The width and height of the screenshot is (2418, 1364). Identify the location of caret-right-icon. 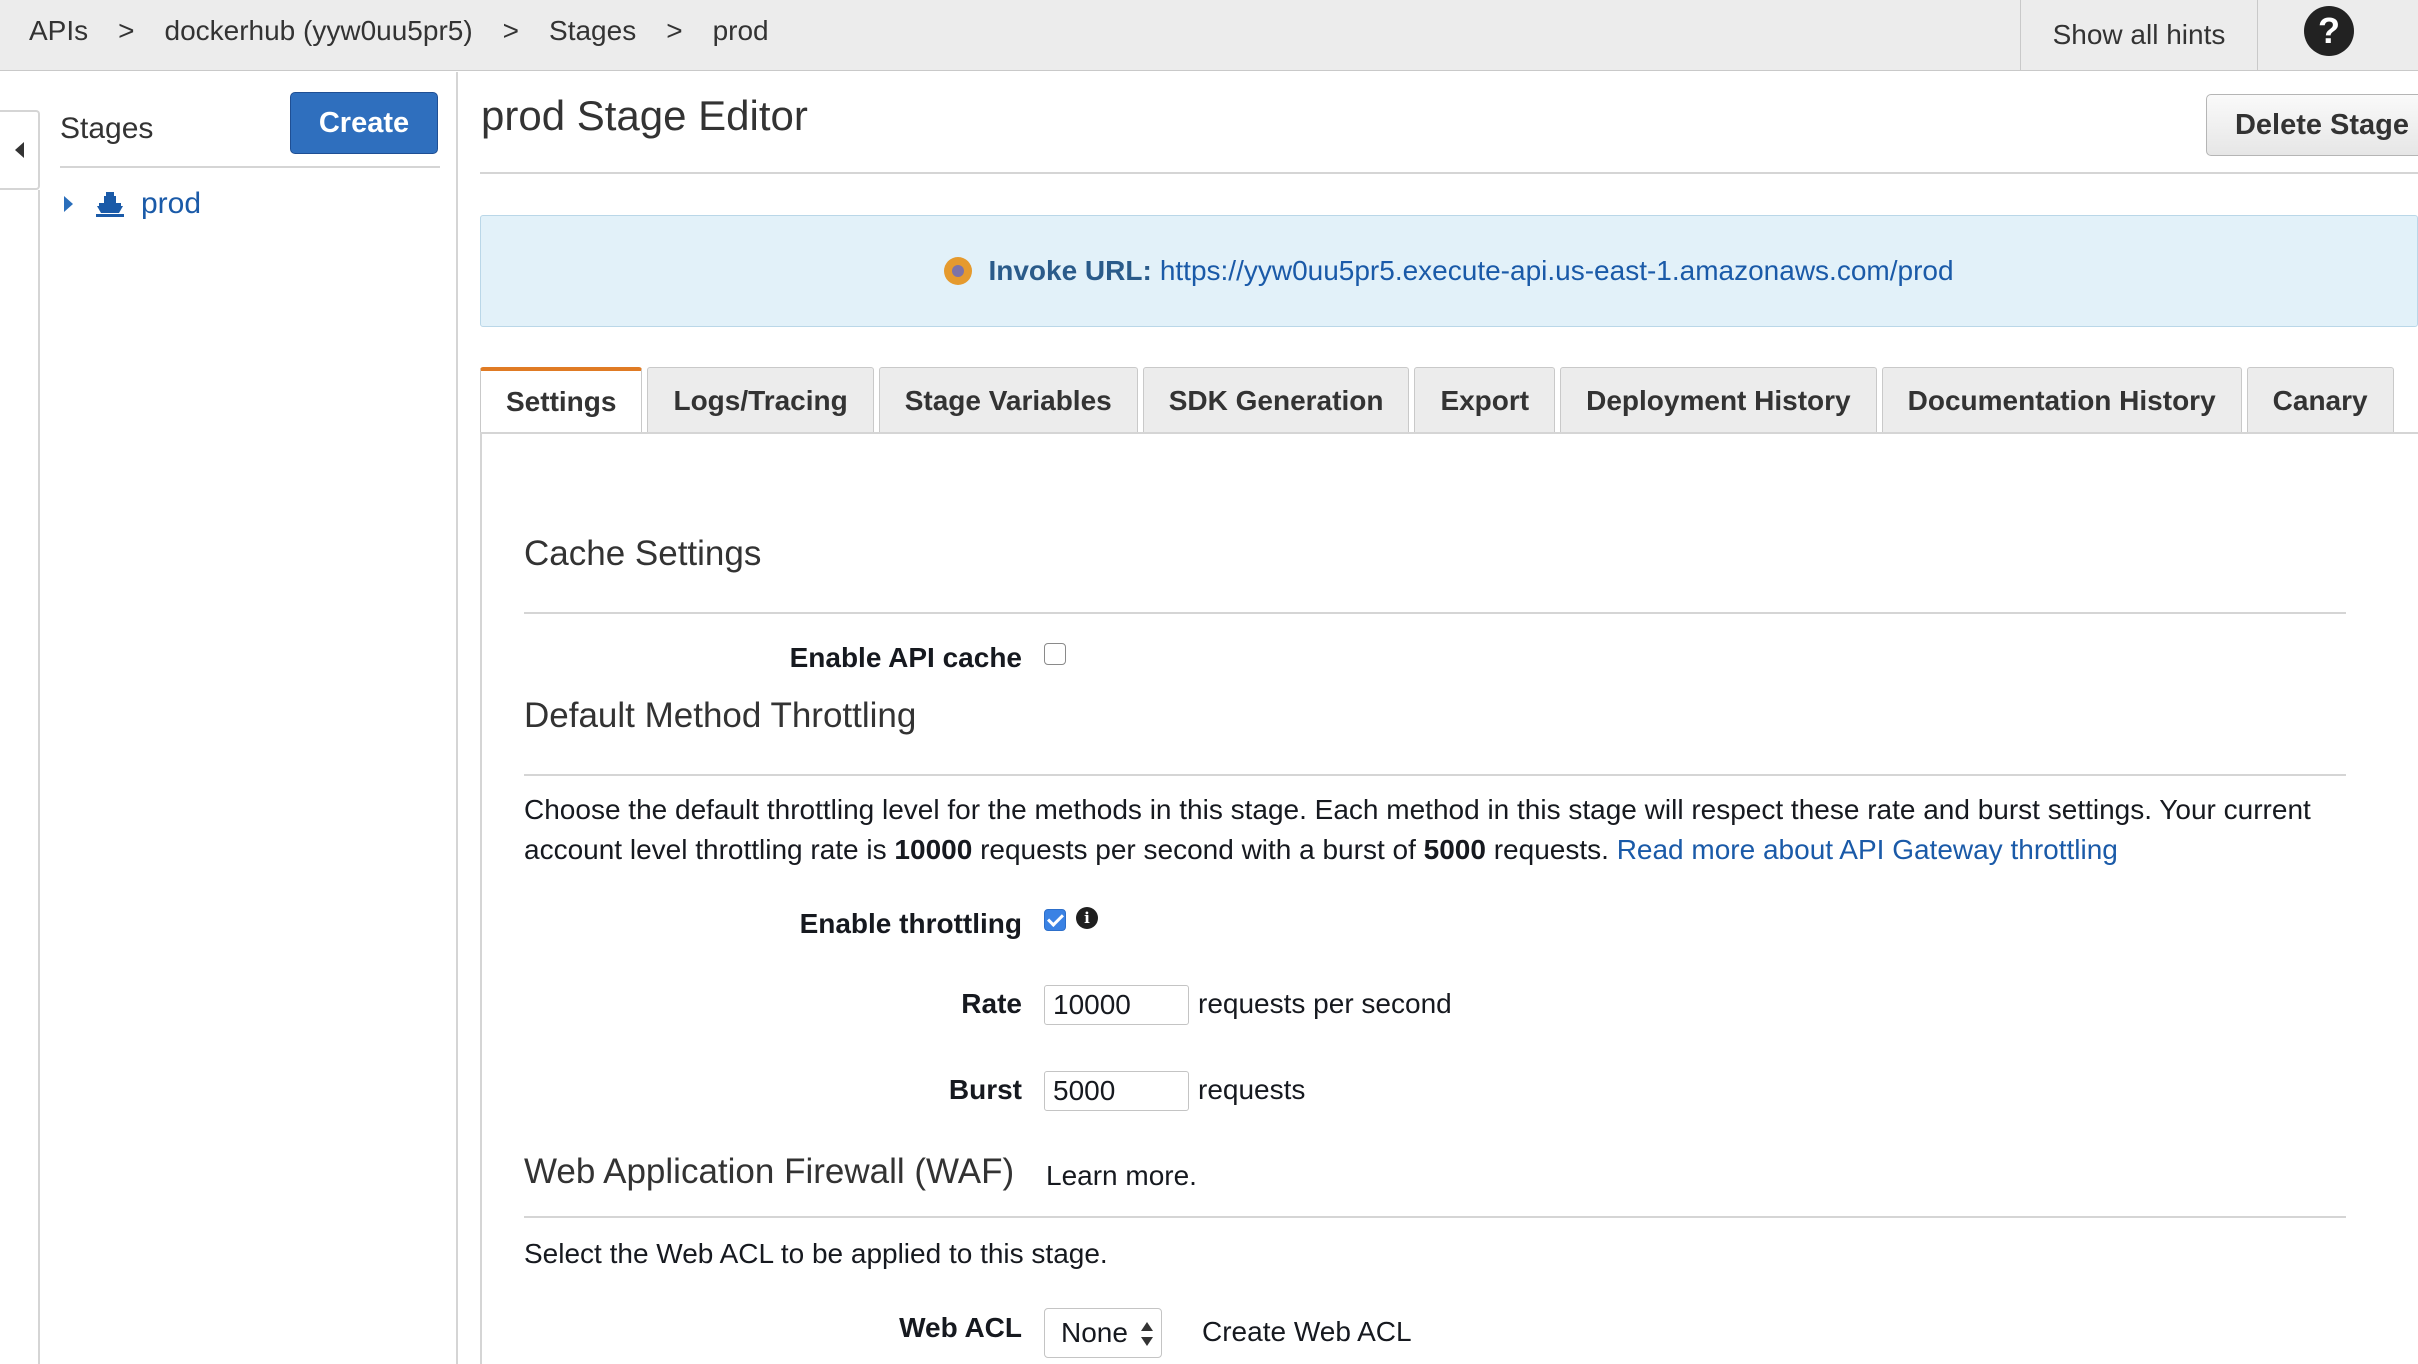
(68, 204).